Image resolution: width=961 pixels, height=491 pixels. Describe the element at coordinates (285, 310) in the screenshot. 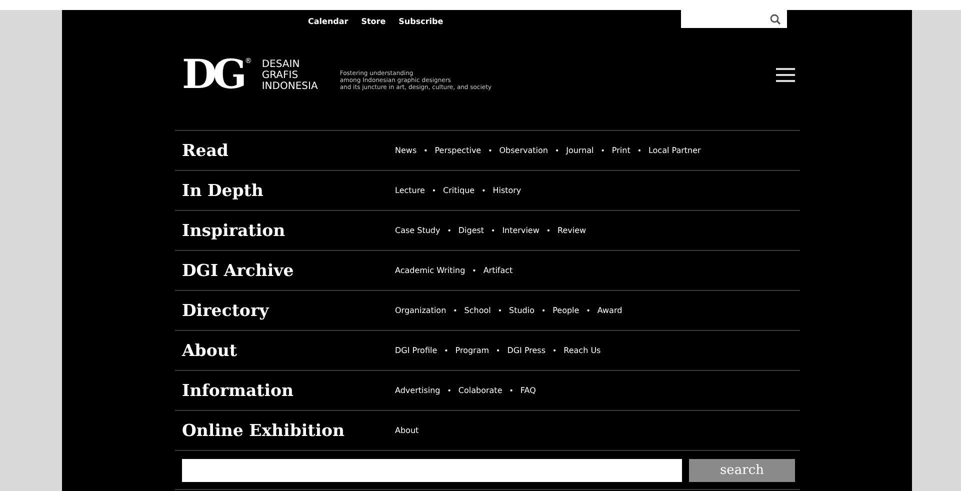

I see `menu-heading: Directory` at that location.